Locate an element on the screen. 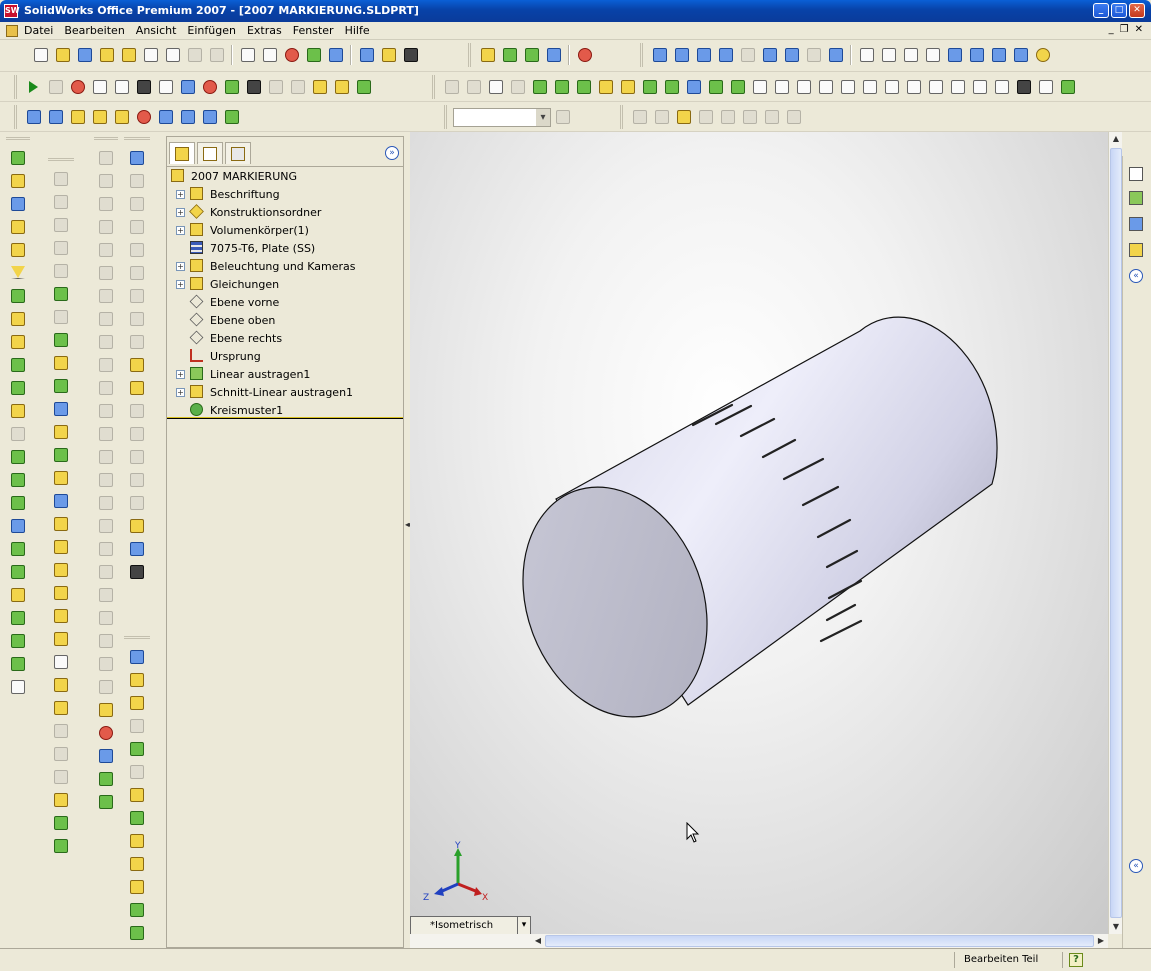 The width and height of the screenshot is (1151, 971). coordinate-vertical-icon is located at coordinates (18, 640).